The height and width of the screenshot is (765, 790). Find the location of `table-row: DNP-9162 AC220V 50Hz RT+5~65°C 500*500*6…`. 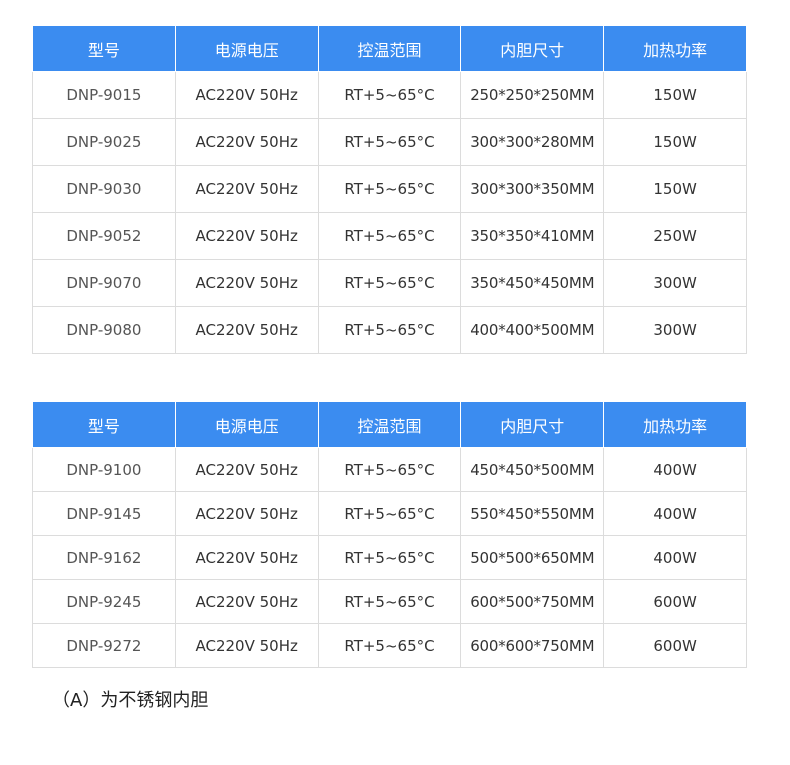

table-row: DNP-9162 AC220V 50Hz RT+5~65°C 500*500*6… is located at coordinates (389, 557).